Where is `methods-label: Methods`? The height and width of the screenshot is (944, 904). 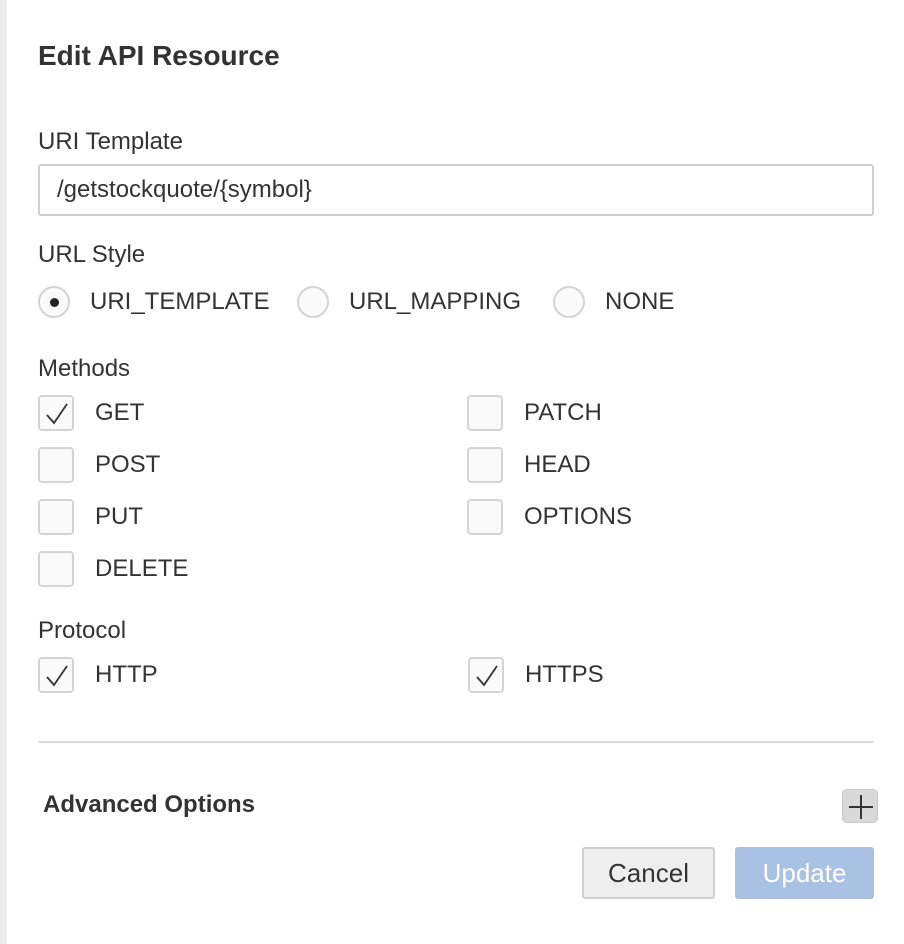
methods-label: Methods is located at coordinates (84, 368).